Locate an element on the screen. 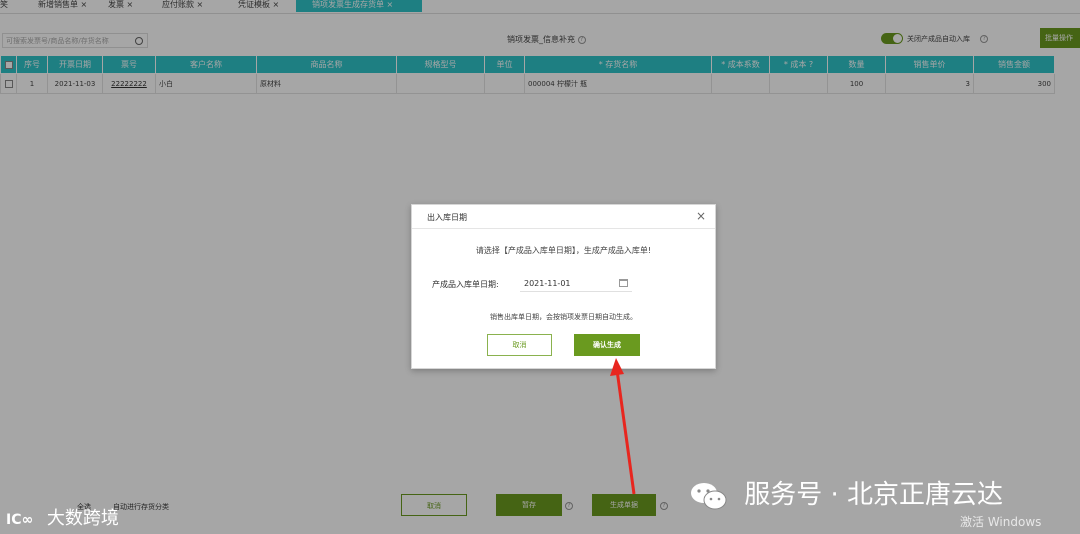 Image resolution: width=1080 pixels, height=534 pixels. date-field-label: 产成品入库单日期: is located at coordinates (465, 284).